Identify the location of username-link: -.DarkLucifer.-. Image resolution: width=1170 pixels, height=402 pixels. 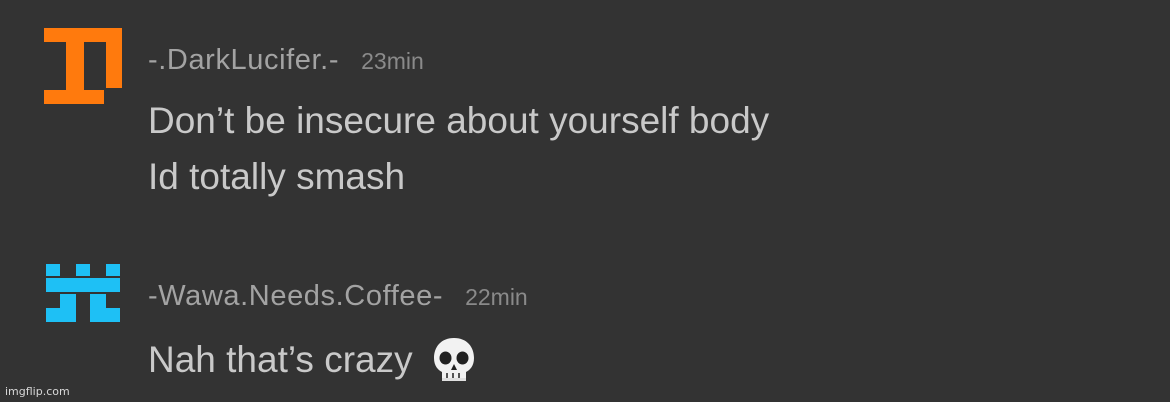
(243, 60).